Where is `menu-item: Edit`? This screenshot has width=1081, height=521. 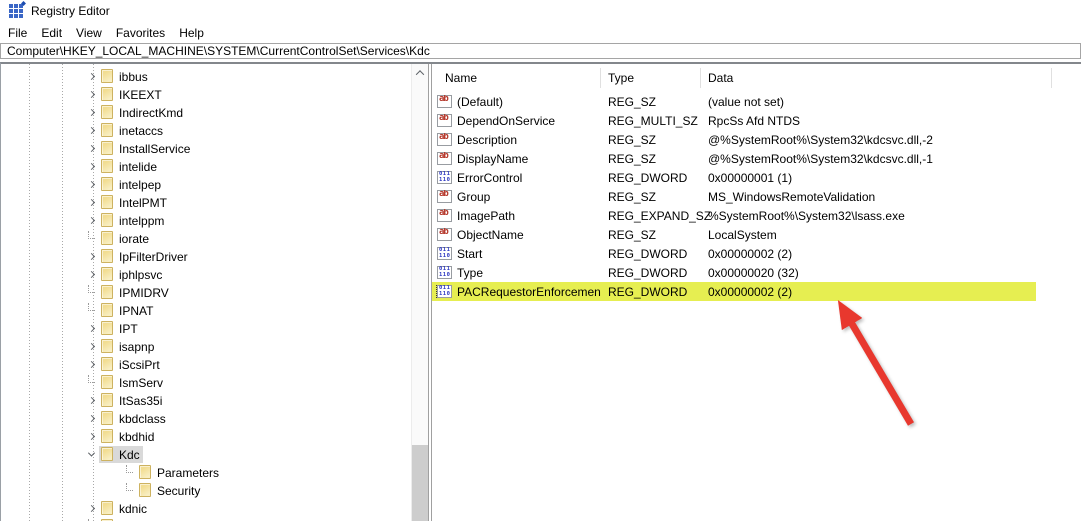 menu-item: Edit is located at coordinates (51, 33).